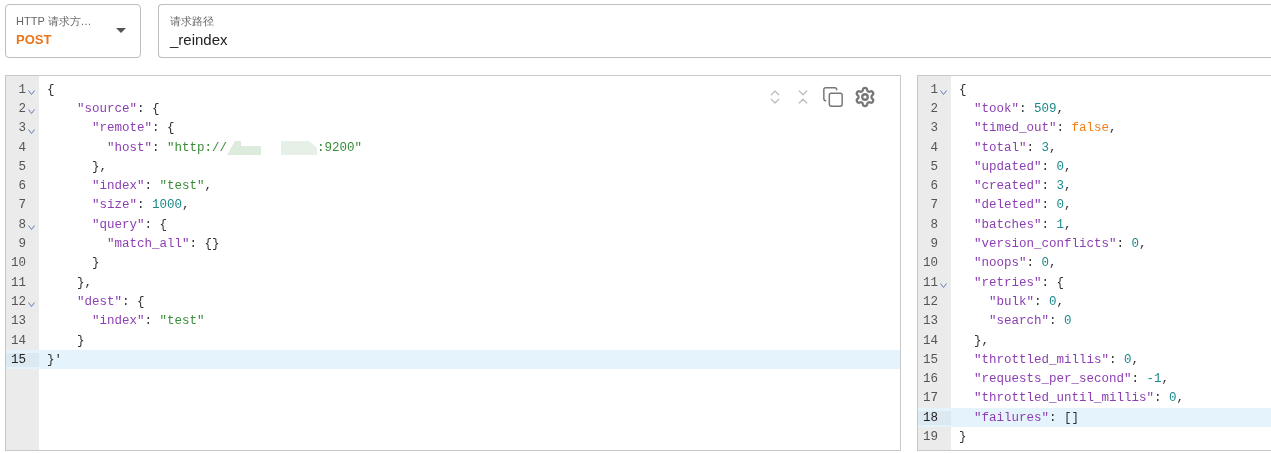 Image resolution: width=1271 pixels, height=453 pixels. What do you see at coordinates (197, 147) in the screenshot?
I see `code-token: ″http://` at bounding box center [197, 147].